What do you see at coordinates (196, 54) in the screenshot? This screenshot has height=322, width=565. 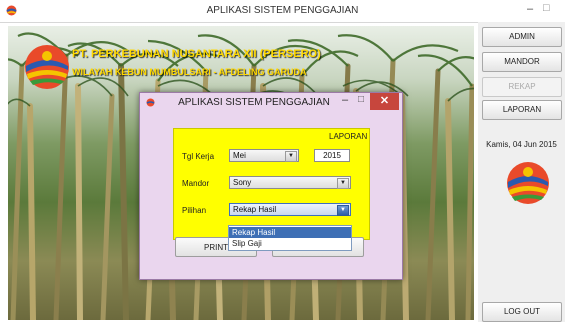 I see `company-name: PT. PERKEBUNAN NUSANTARA XII (PERSERO)` at bounding box center [196, 54].